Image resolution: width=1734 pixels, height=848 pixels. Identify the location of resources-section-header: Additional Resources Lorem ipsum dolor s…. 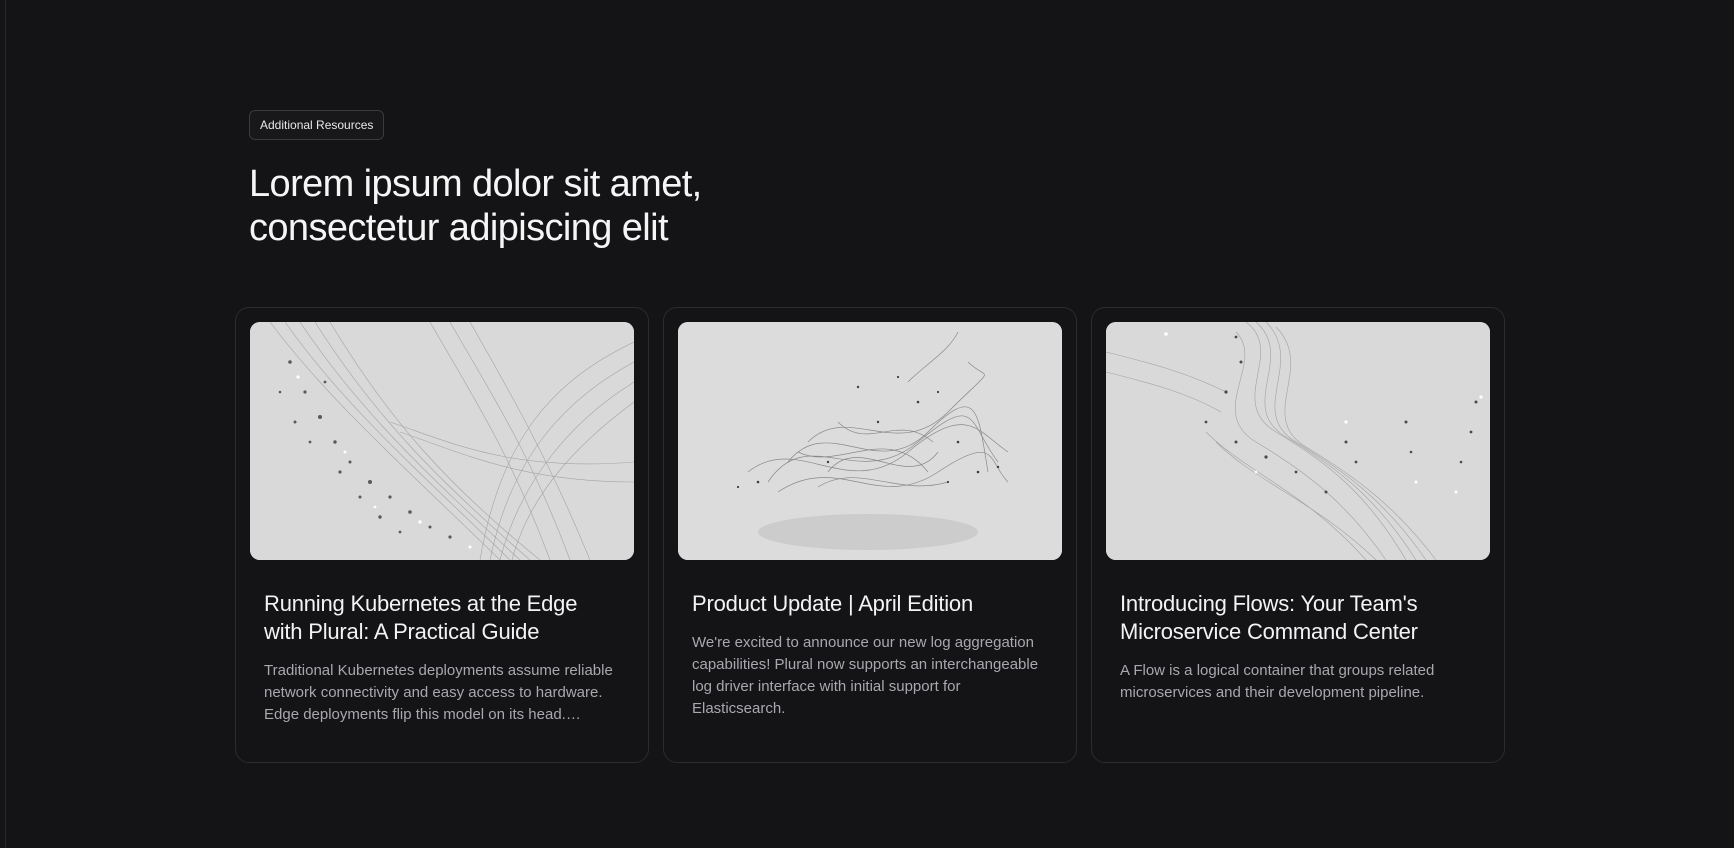
(509, 180).